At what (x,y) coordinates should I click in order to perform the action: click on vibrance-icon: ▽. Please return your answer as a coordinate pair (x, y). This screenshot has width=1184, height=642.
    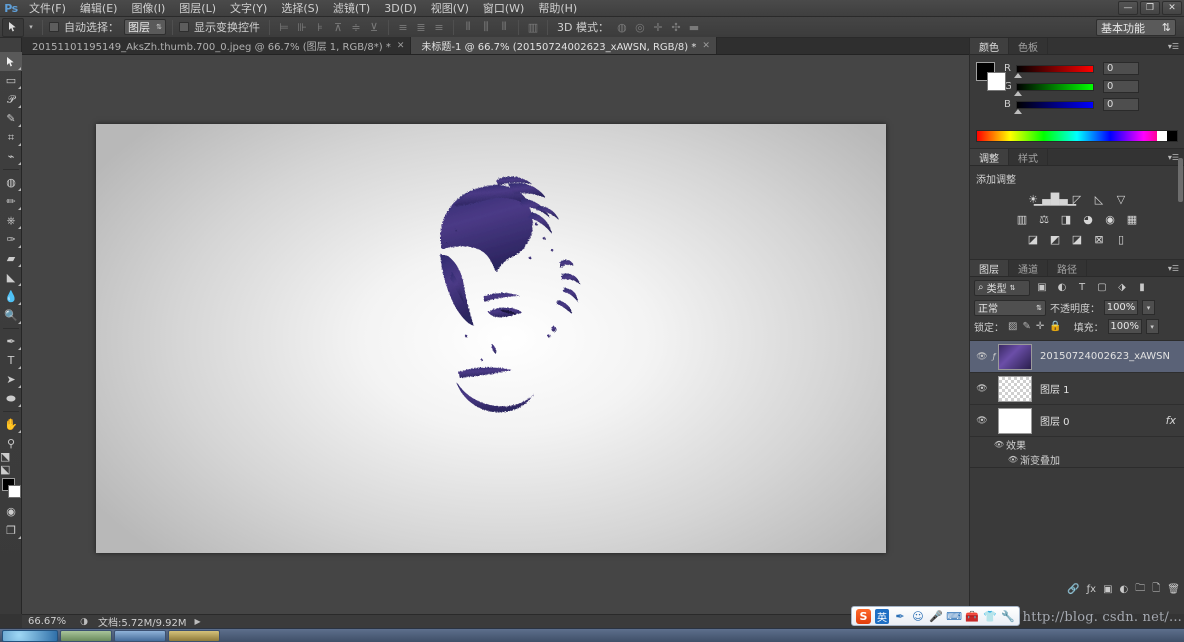
    Looking at the image, I should click on (1121, 199).